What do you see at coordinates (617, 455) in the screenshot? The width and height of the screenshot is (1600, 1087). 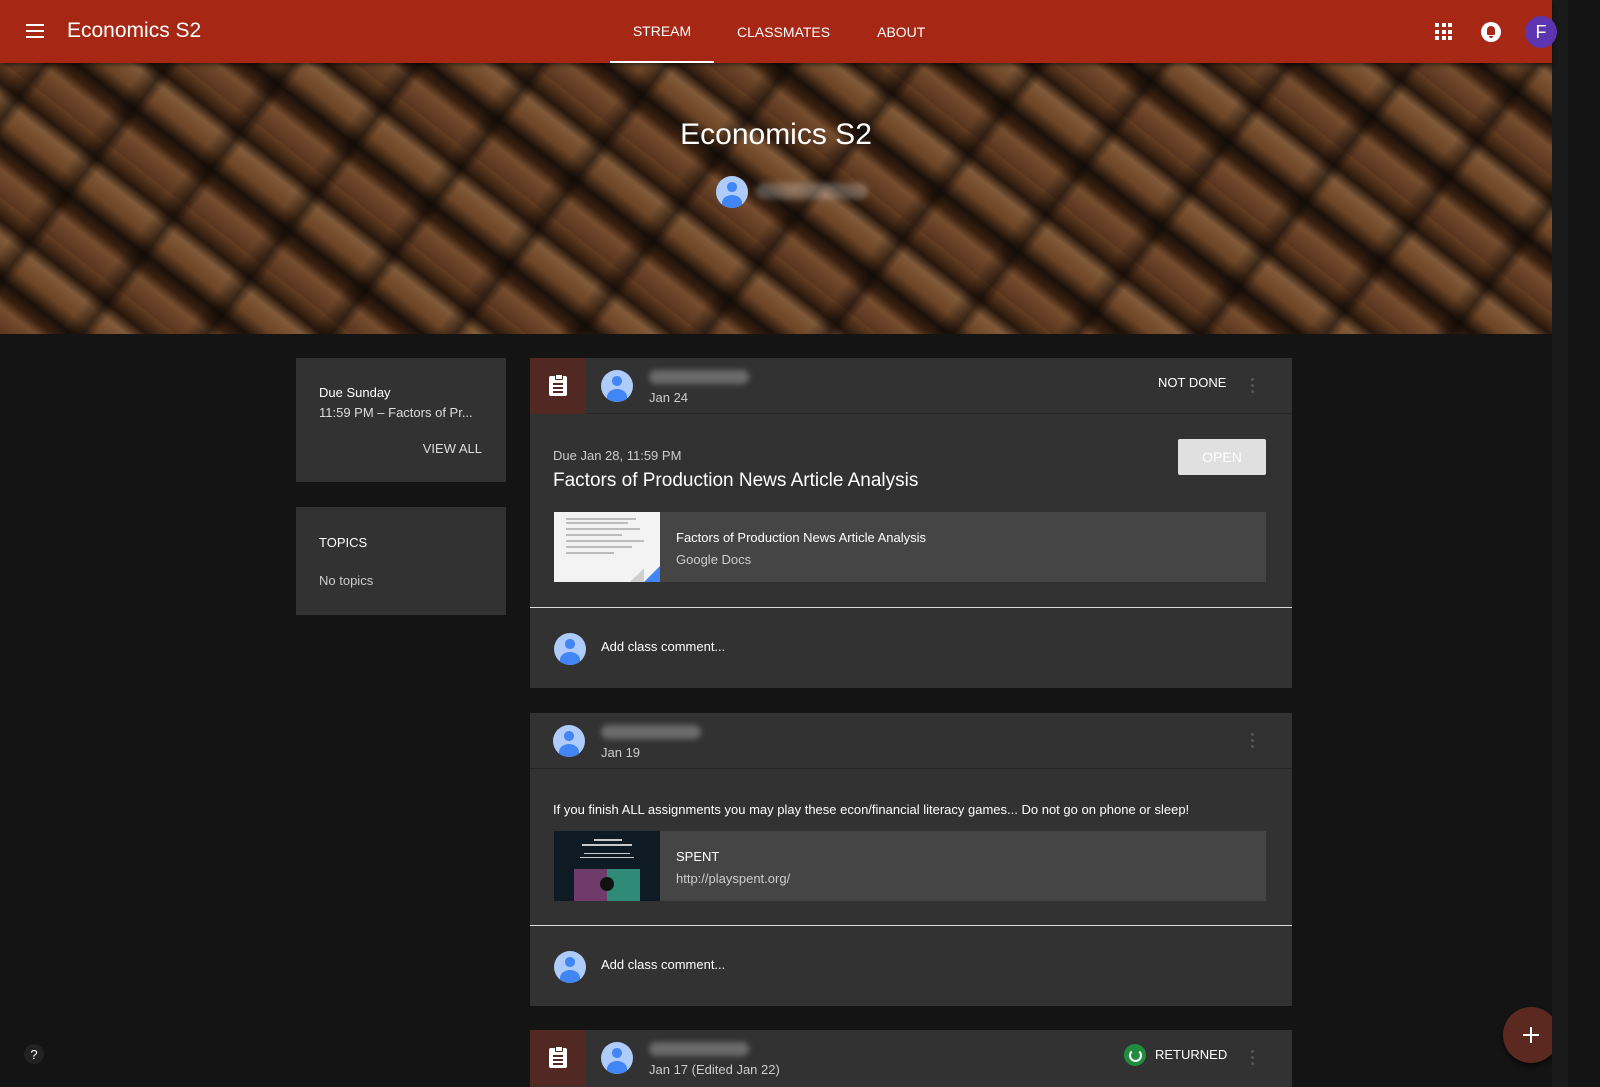 I see `post-due-date: Due Jan 28, 11:59 PM` at bounding box center [617, 455].